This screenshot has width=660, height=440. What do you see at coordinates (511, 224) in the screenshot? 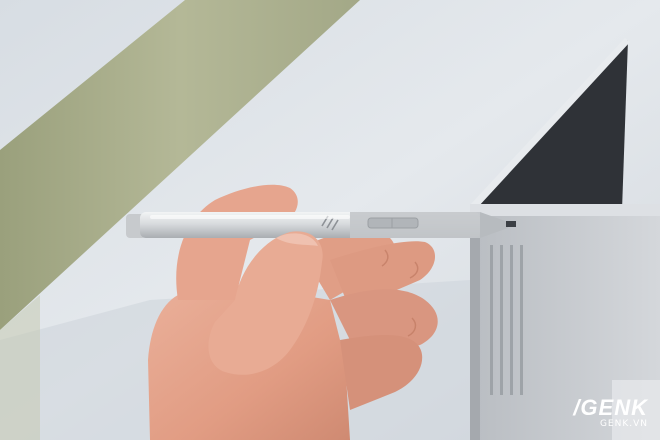
I see `pen-nib` at bounding box center [511, 224].